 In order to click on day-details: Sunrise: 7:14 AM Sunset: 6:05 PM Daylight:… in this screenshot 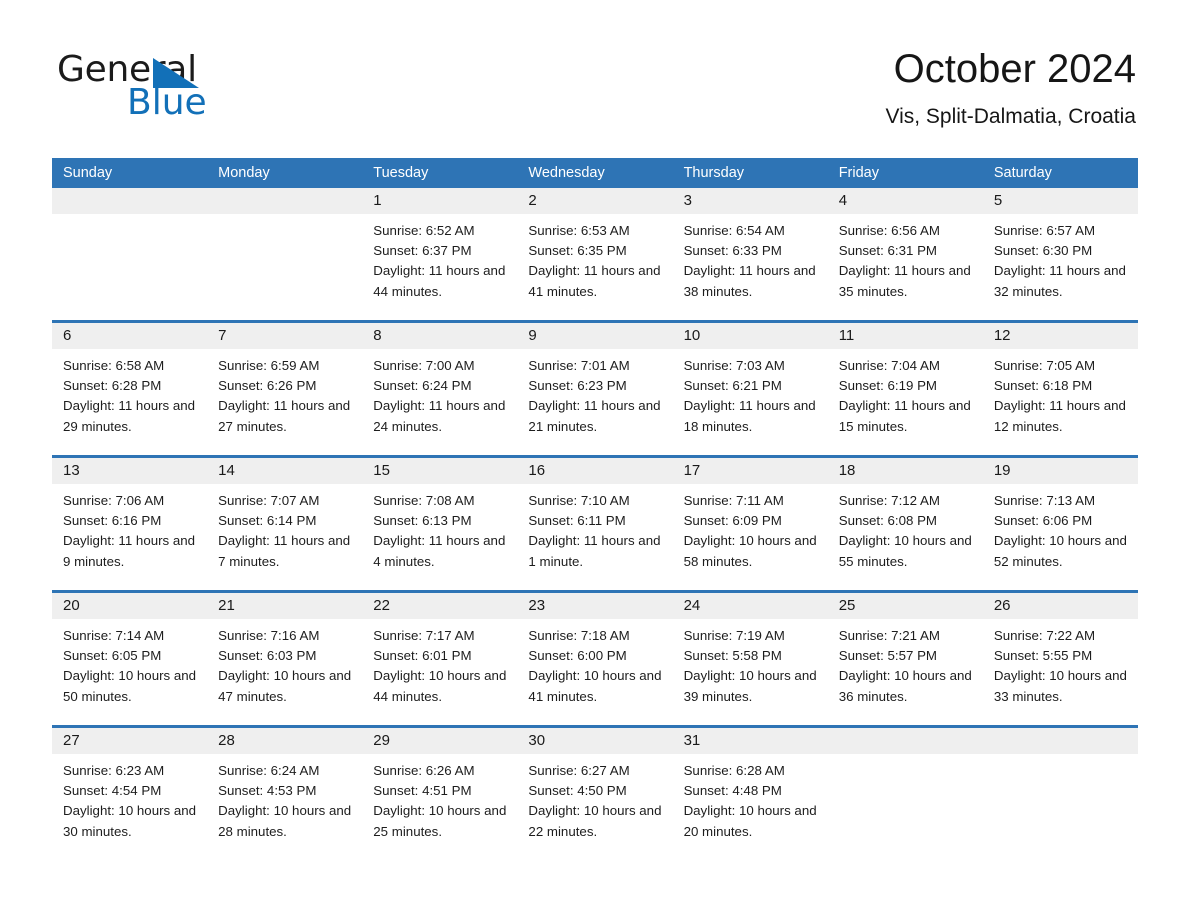, I will do `click(129, 663)`.